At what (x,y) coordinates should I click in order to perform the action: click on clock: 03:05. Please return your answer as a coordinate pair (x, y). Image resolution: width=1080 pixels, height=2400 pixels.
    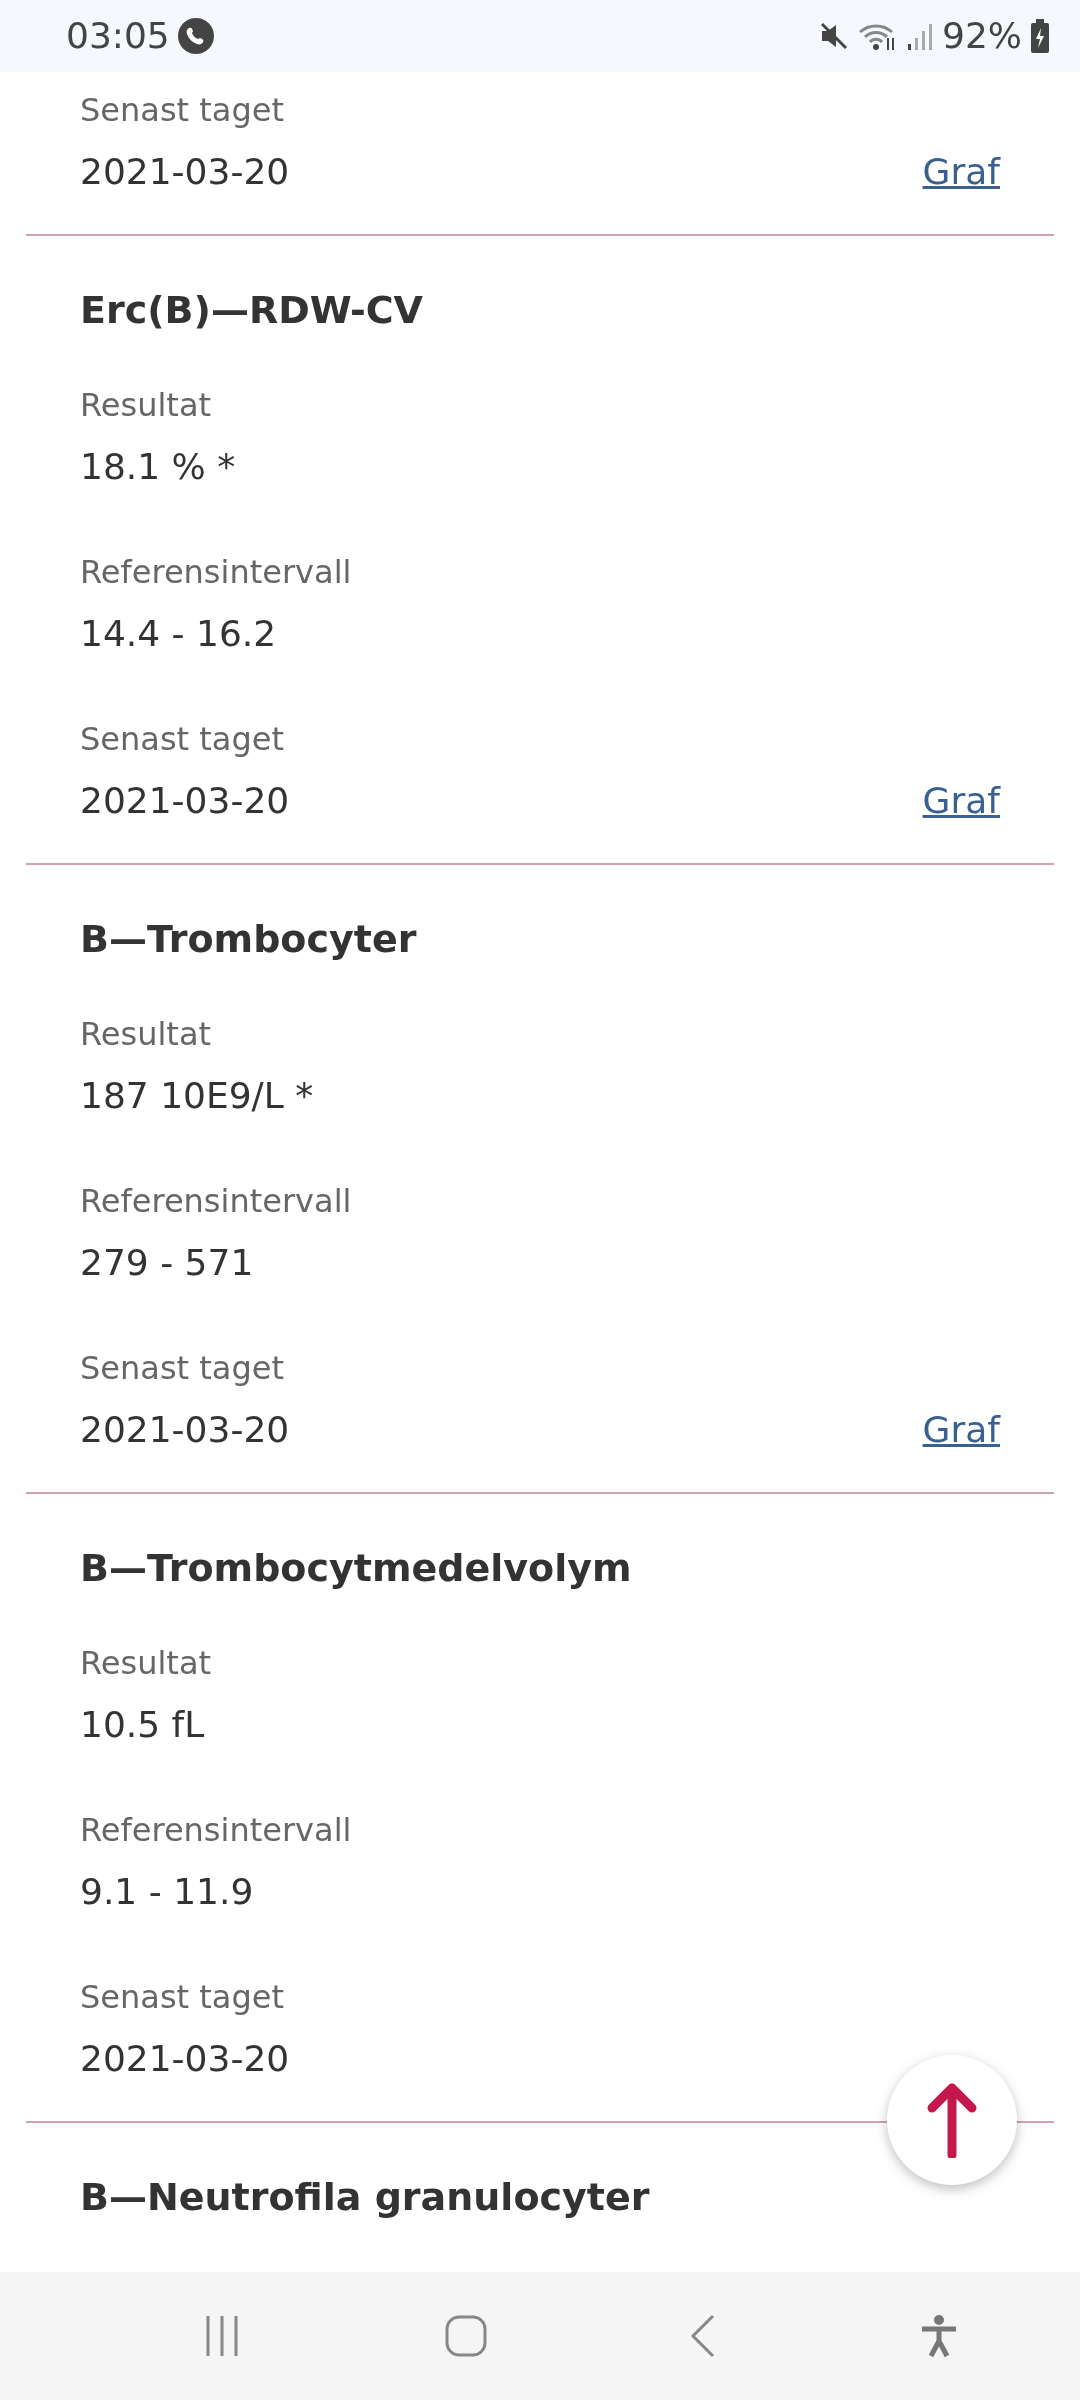
    Looking at the image, I should click on (118, 36).